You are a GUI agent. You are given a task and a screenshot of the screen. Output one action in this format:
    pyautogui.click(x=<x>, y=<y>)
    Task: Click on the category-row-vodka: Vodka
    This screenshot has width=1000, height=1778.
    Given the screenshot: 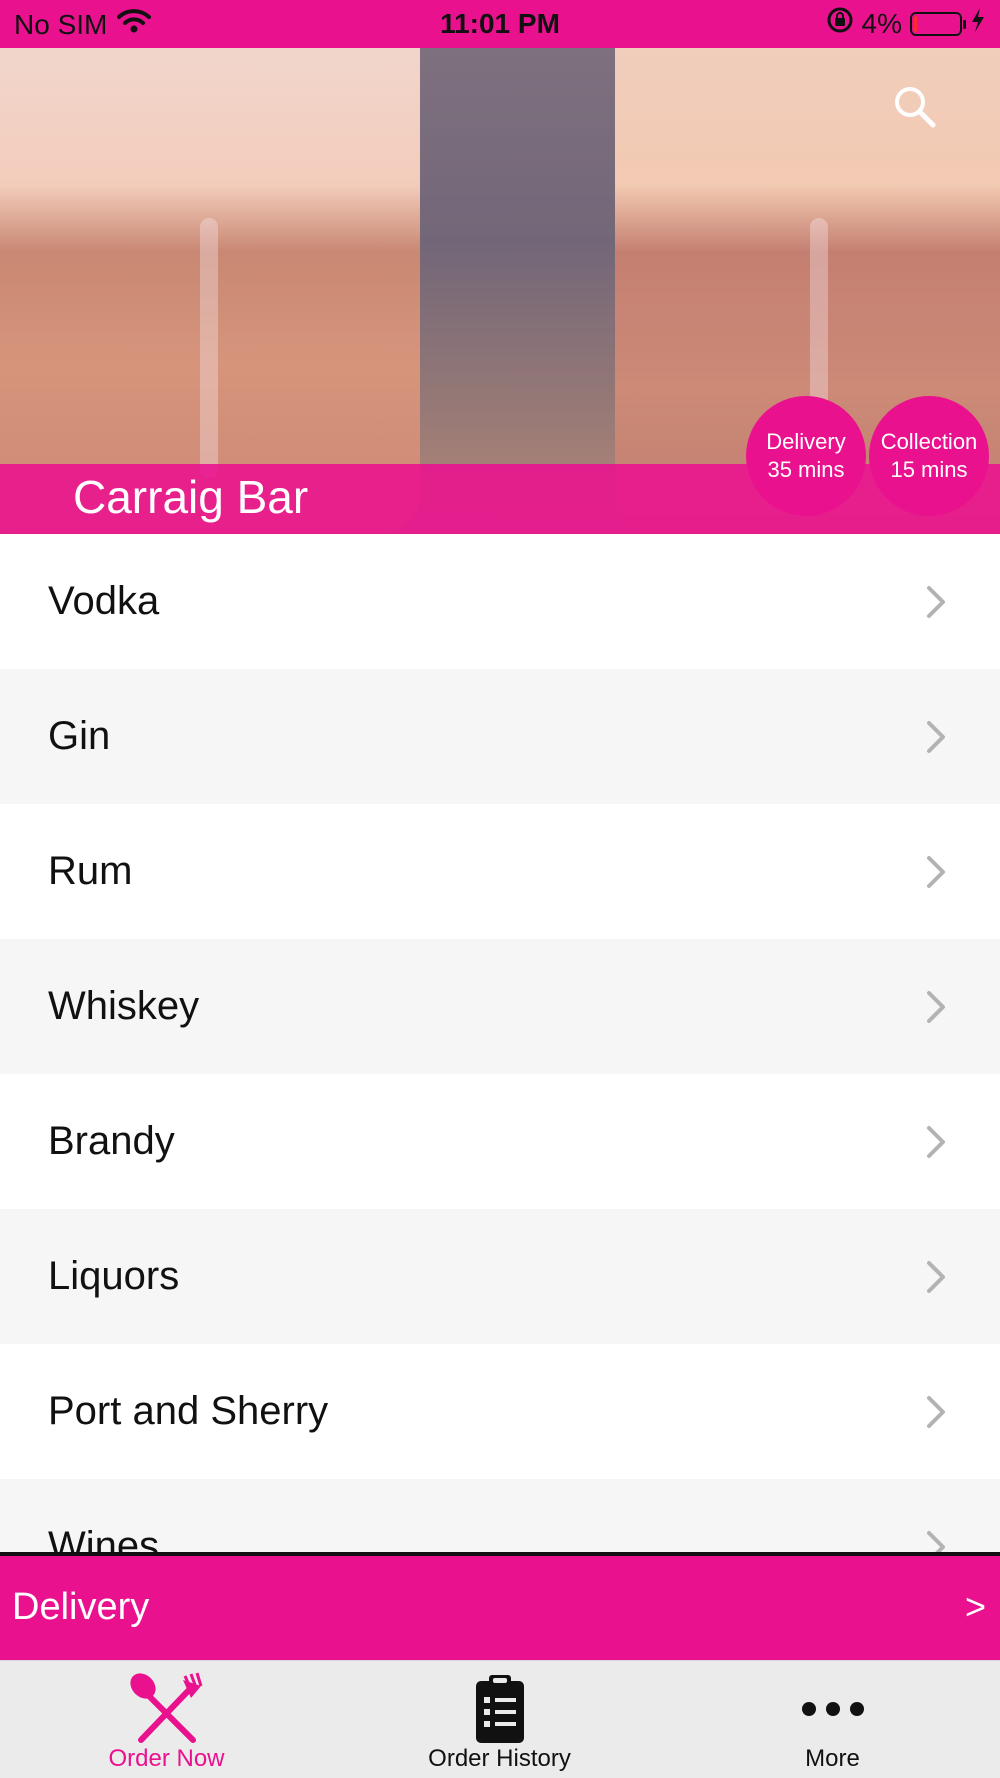 What is the action you would take?
    pyautogui.click(x=500, y=601)
    